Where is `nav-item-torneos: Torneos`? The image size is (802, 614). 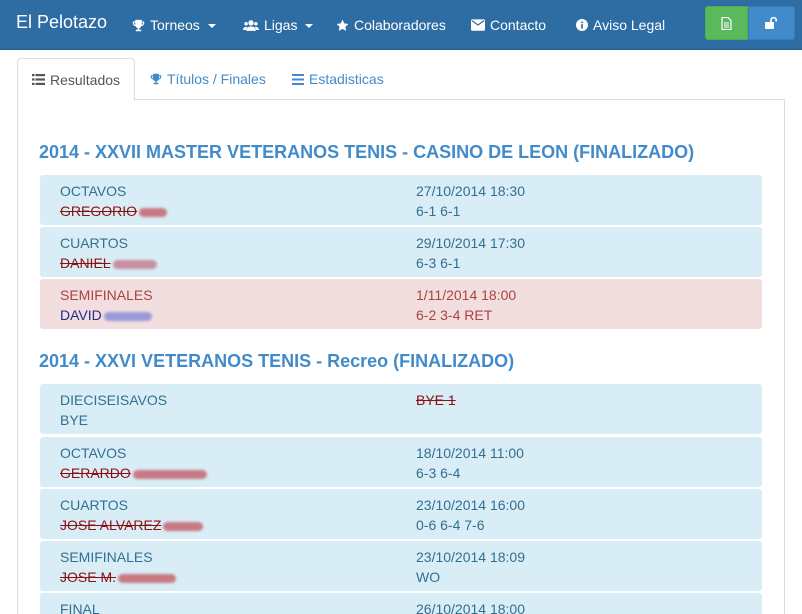
nav-item-torneos: Torneos is located at coordinates (174, 25).